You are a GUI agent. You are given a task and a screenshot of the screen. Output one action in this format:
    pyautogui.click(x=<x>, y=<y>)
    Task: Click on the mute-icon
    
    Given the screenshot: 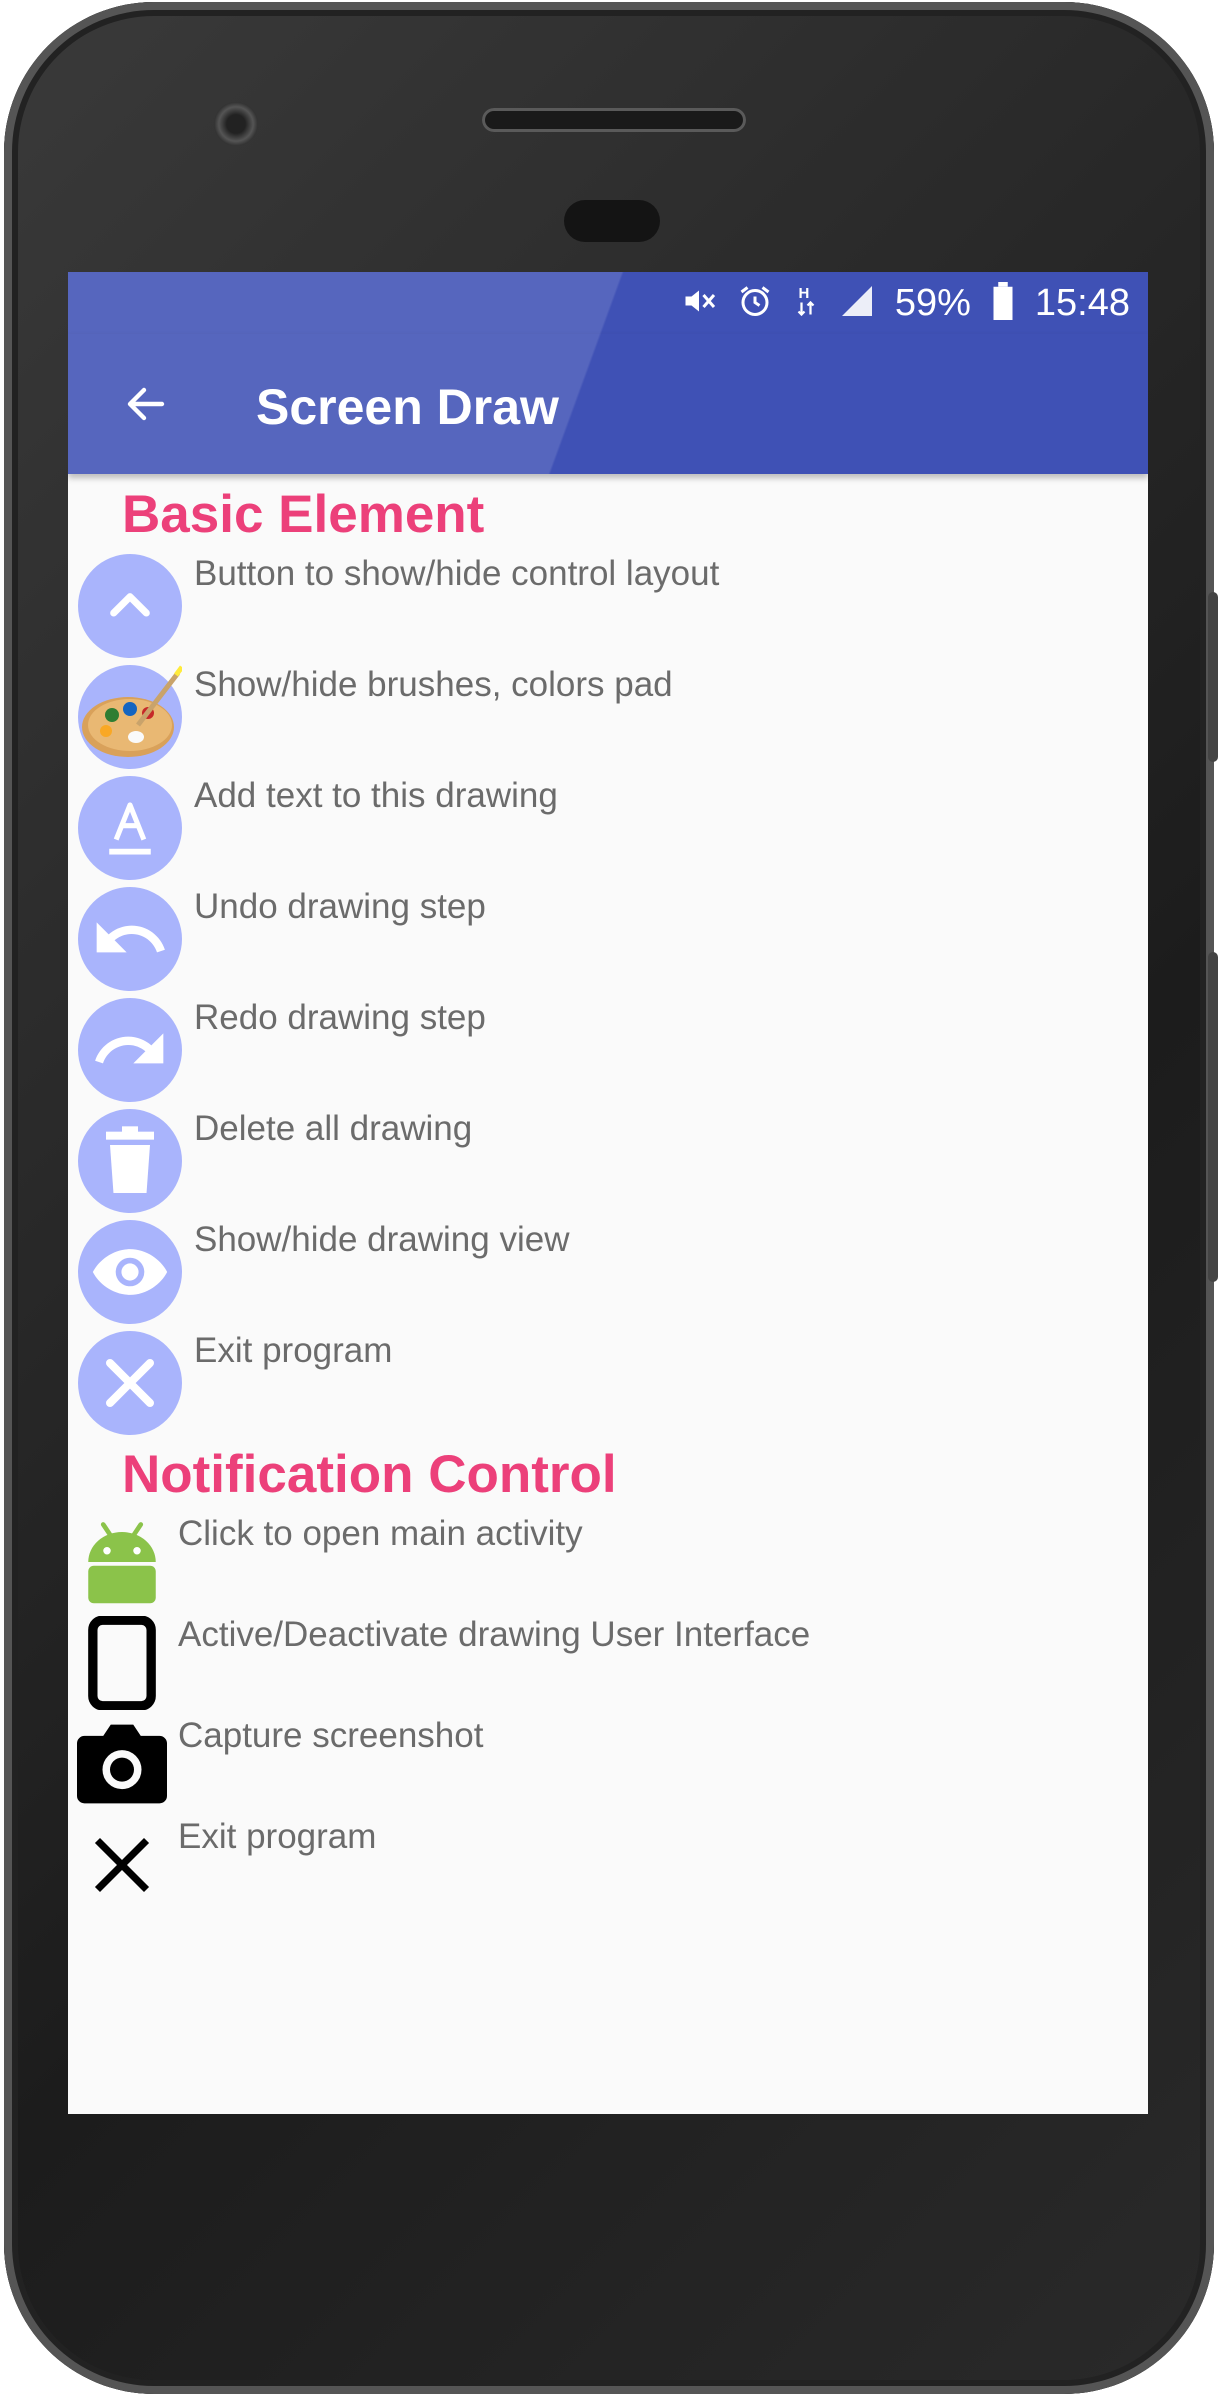 What is the action you would take?
    pyautogui.click(x=699, y=303)
    